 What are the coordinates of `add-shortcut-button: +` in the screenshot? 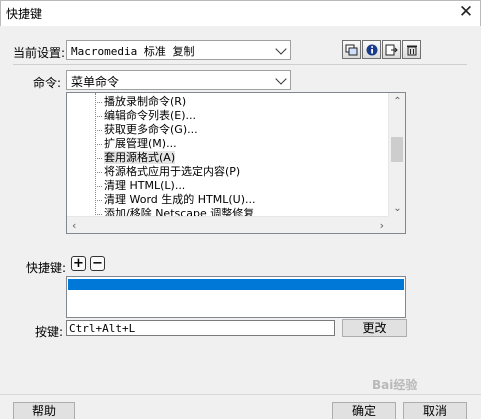 It's located at (78, 263).